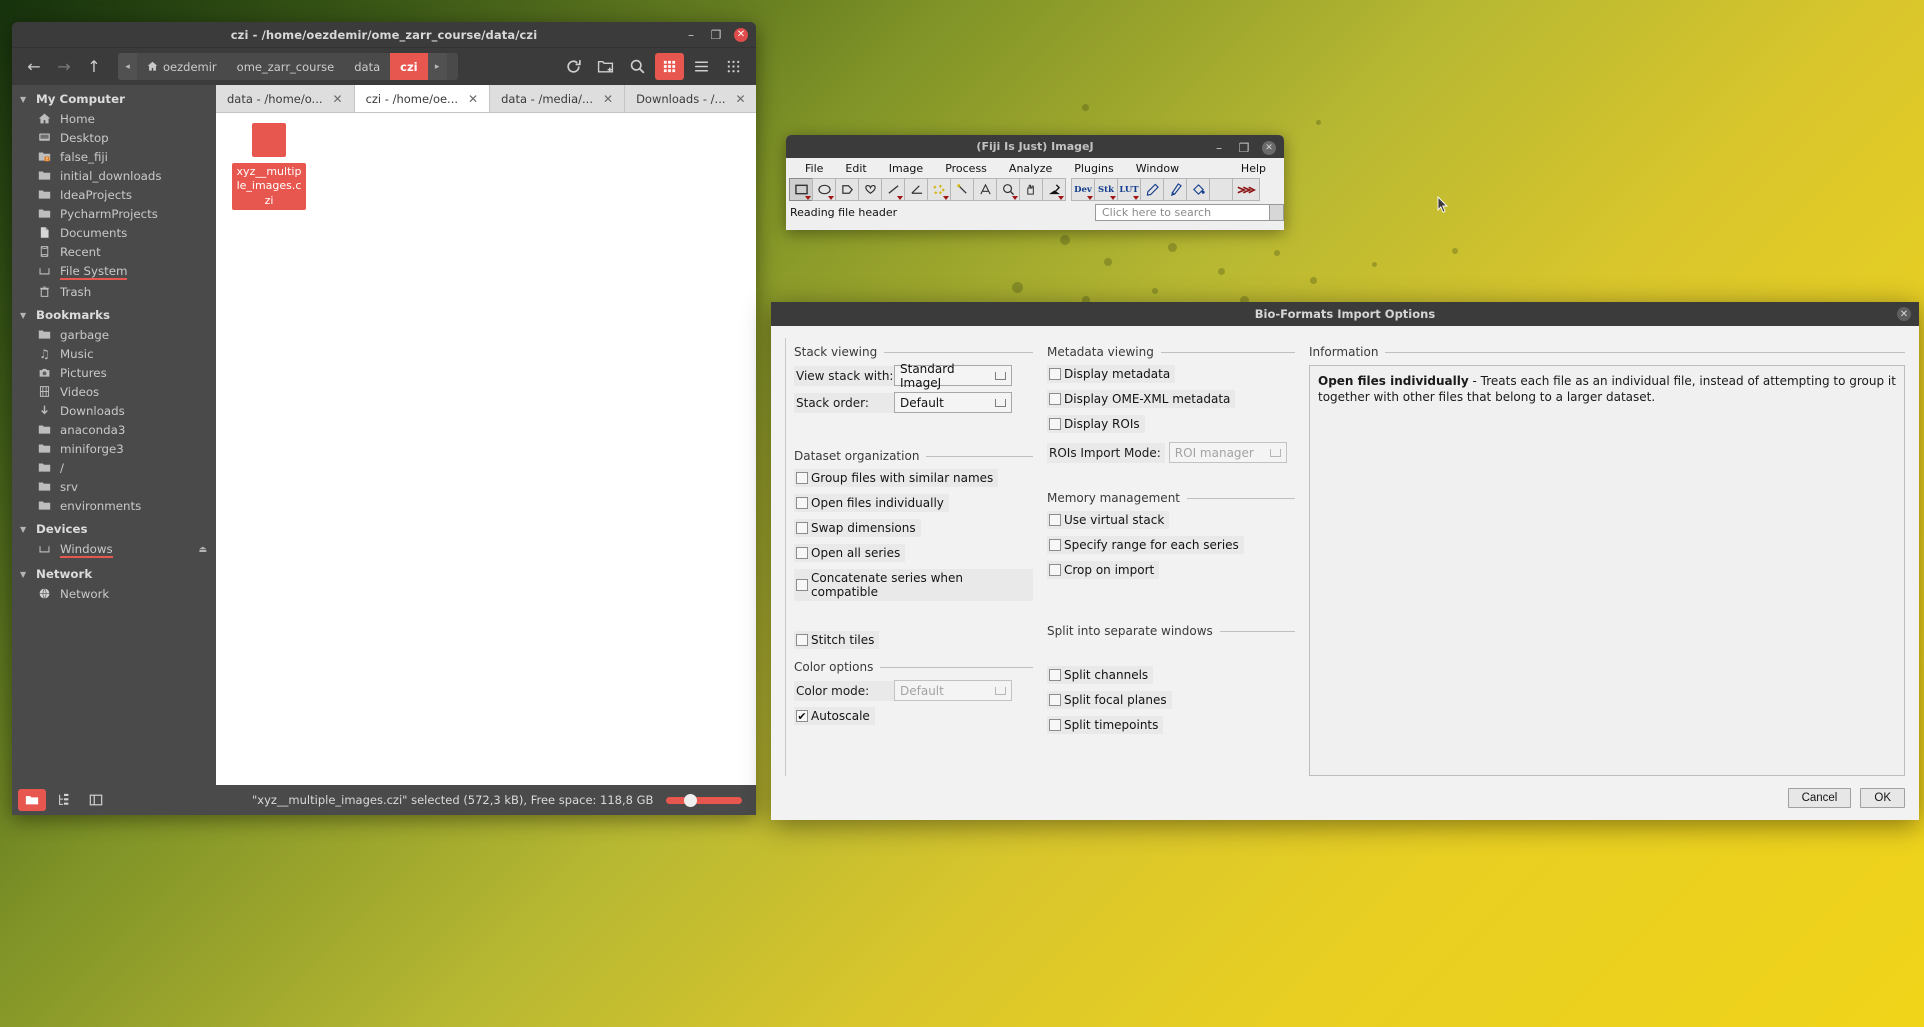 Image resolution: width=1924 pixels, height=1027 pixels. What do you see at coordinates (32, 800) in the screenshot?
I see `folder-view-icon` at bounding box center [32, 800].